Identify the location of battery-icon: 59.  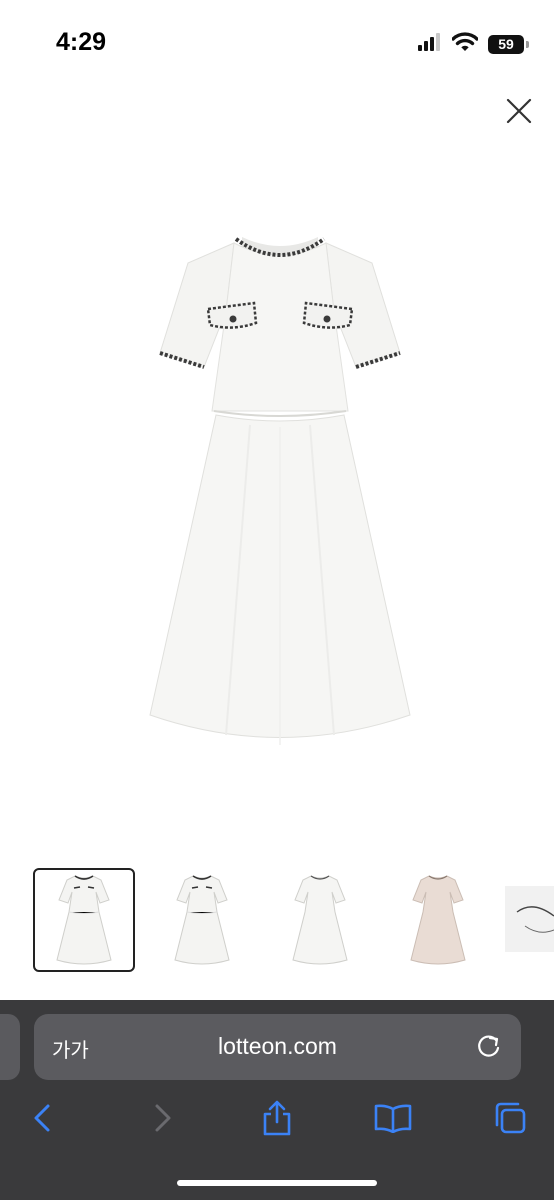
(508, 44).